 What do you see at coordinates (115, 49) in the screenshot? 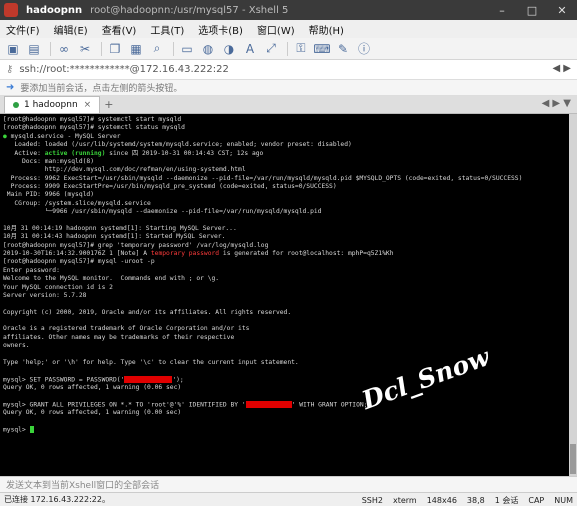
I see `copy-icon: ❐` at bounding box center [115, 49].